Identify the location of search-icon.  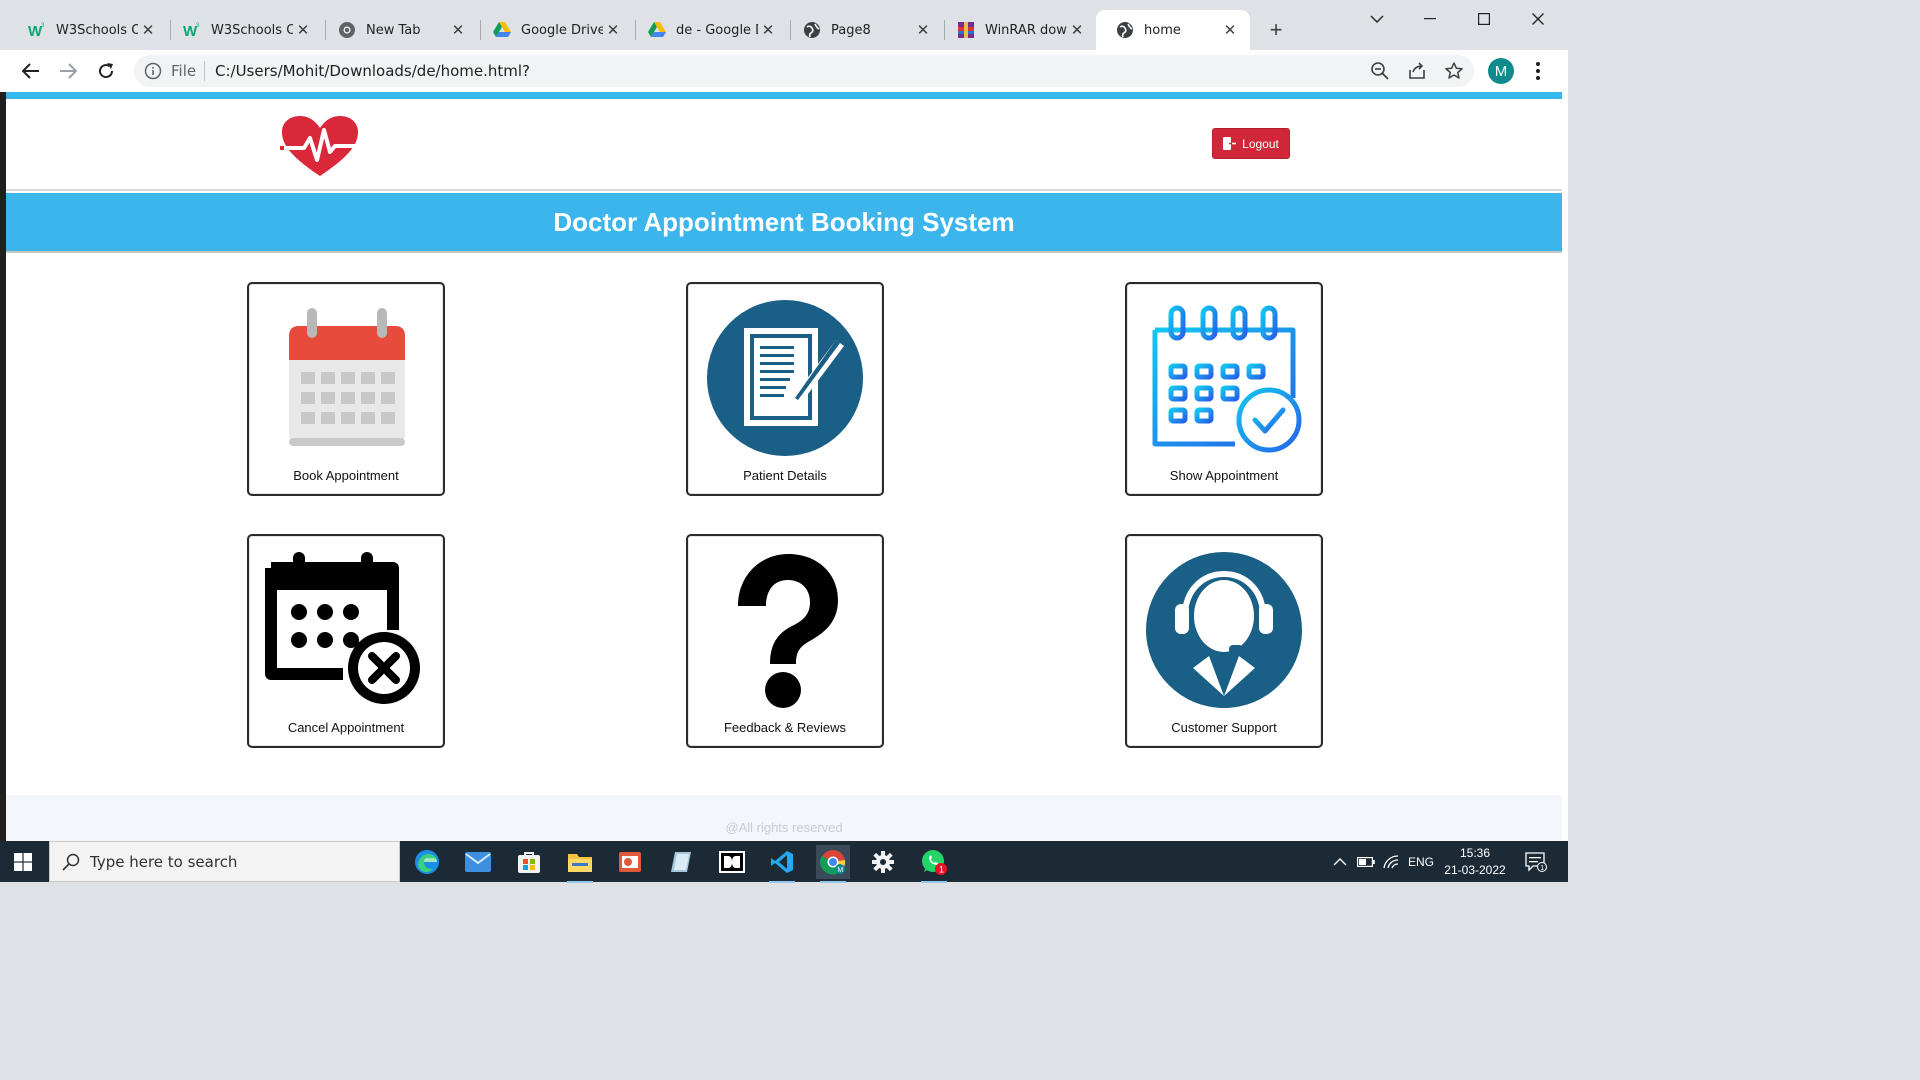
(71, 862).